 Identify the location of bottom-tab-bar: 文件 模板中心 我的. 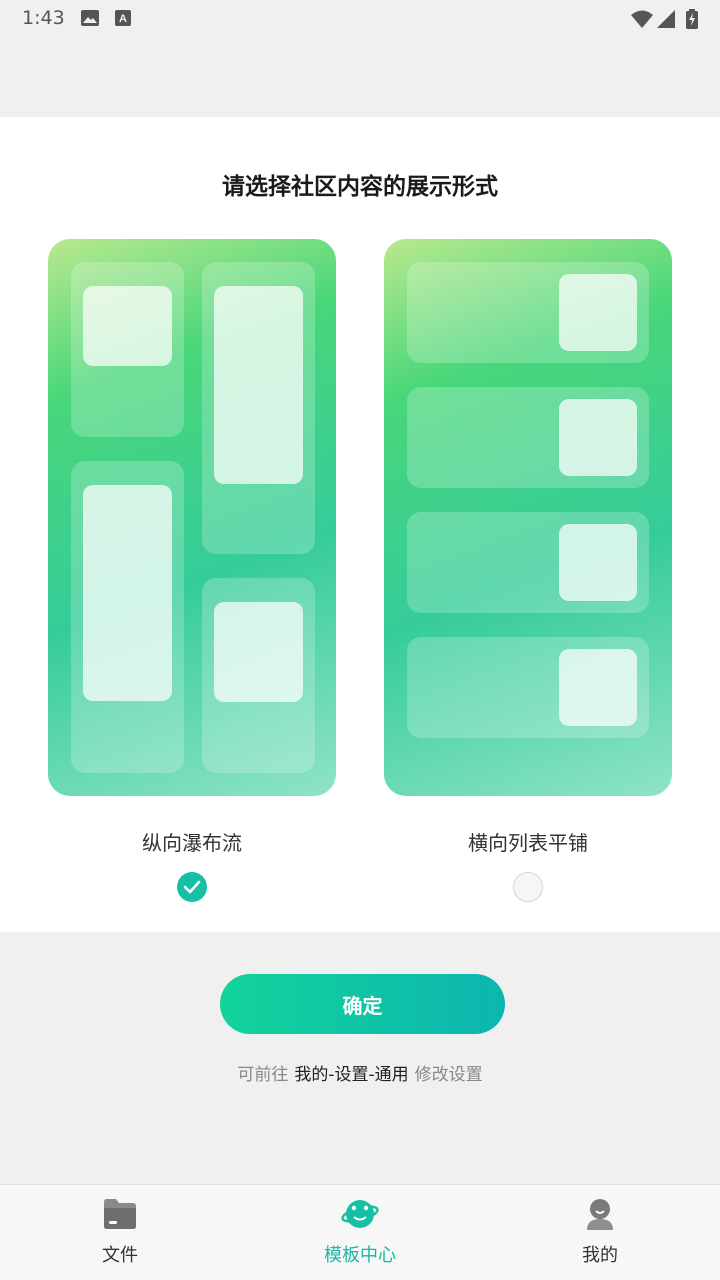
(360, 1232).